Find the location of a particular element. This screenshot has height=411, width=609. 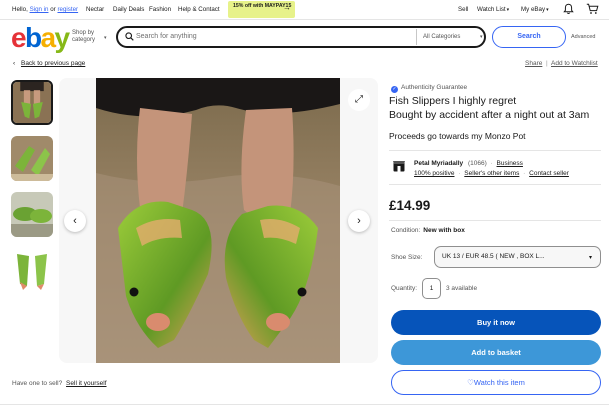

arrow-right-icon: → is located at coordinates (287, 7).